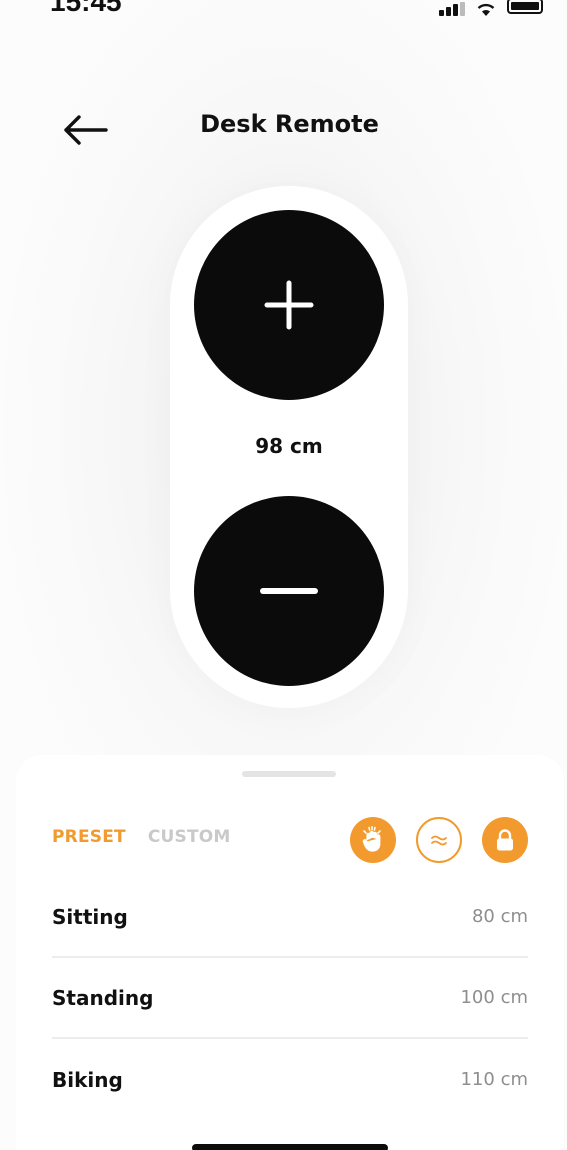 Image resolution: width=567 pixels, height=1150 pixels. What do you see at coordinates (86, 8) in the screenshot?
I see `status-time: 15:45` at bounding box center [86, 8].